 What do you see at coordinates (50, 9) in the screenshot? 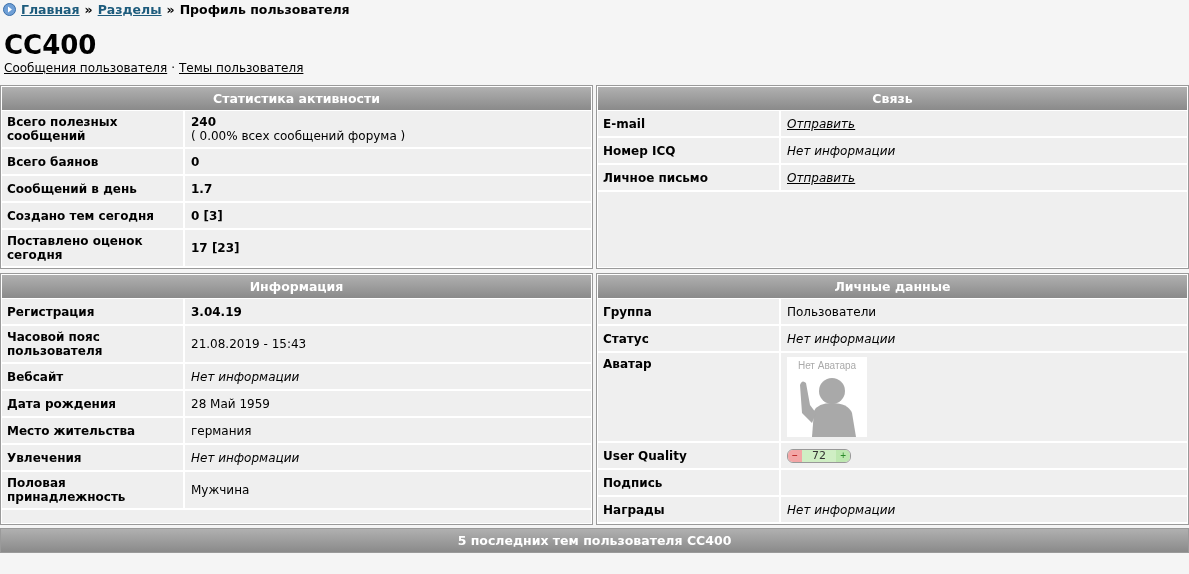
I see `breadcrumb-link: Главная` at bounding box center [50, 9].